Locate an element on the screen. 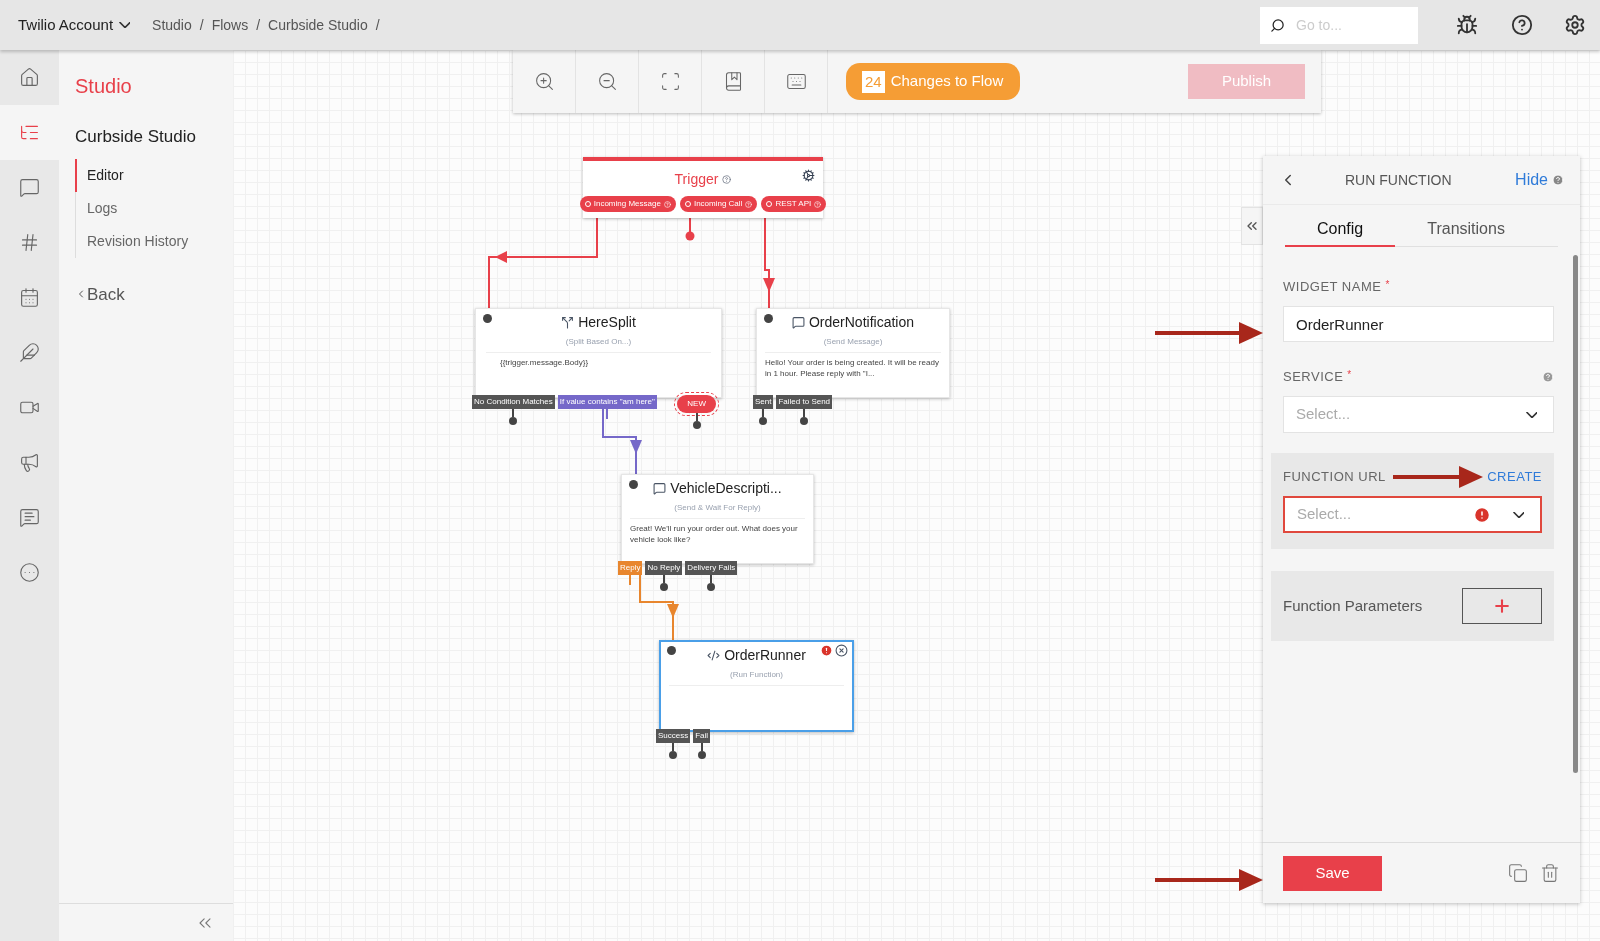 Image resolution: width=1600 pixels, height=941 pixels. node-title: Trigger is located at coordinates (696, 179).